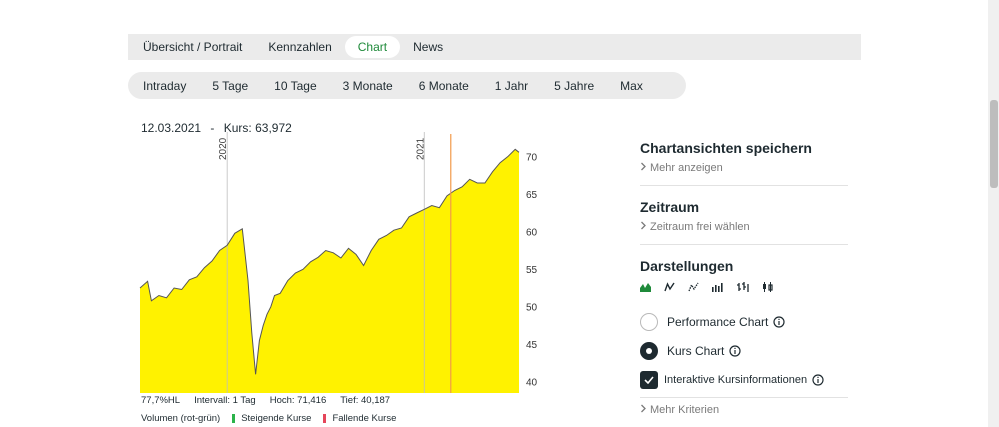 The width and height of the screenshot is (999, 427). I want to click on tab-chart: Chart, so click(372, 47).